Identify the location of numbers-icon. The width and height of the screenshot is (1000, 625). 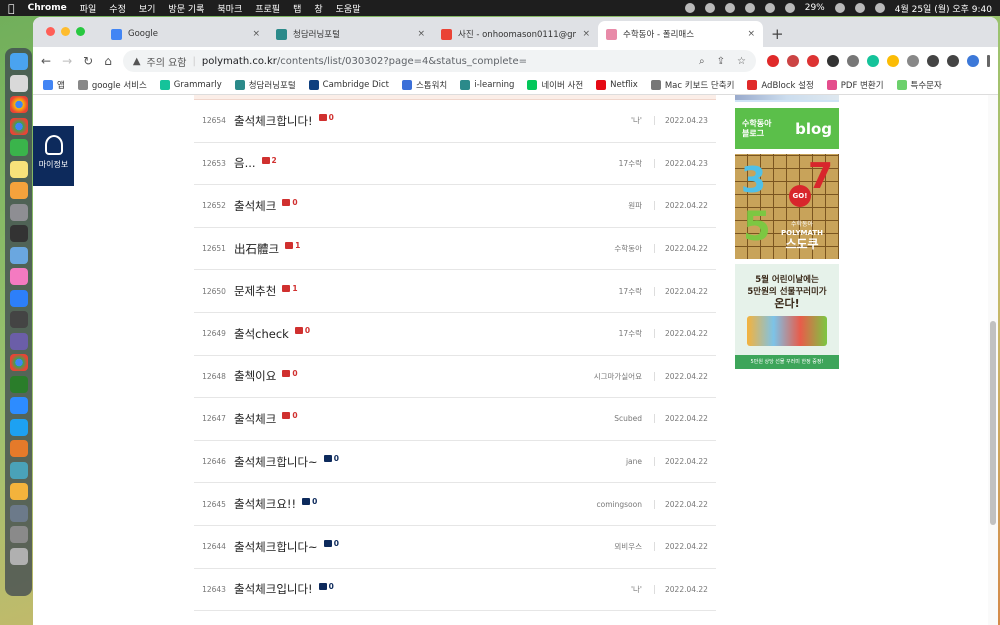
(18, 147).